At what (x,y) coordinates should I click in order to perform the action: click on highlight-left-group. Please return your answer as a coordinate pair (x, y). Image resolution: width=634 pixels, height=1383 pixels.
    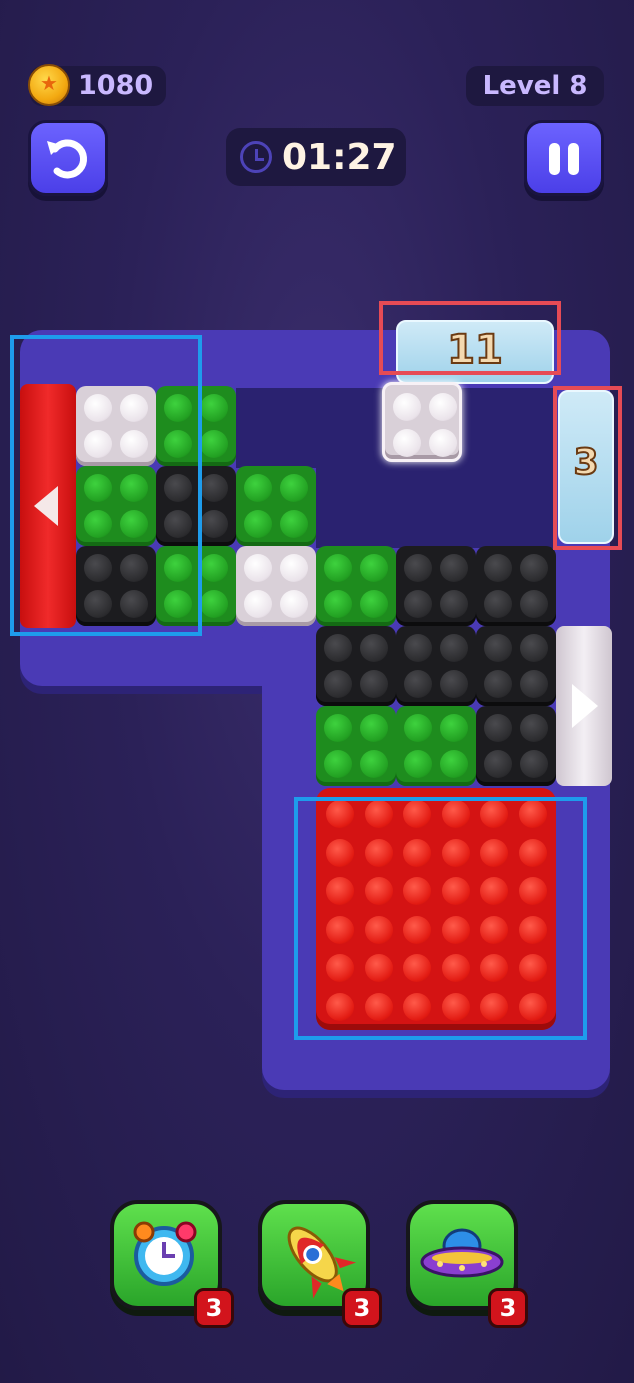
    Looking at the image, I should click on (106, 485).